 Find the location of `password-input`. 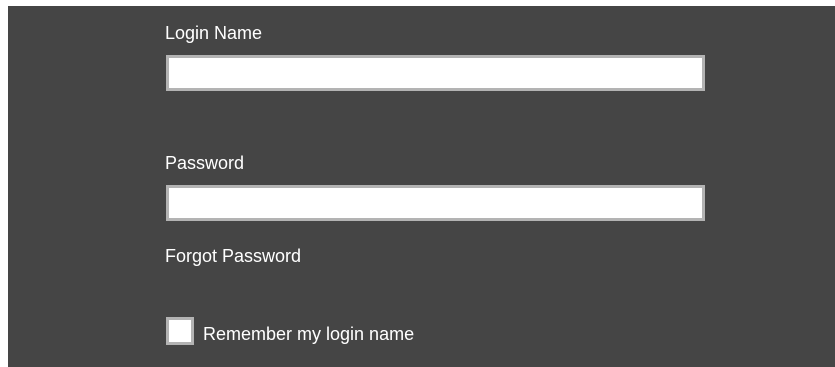

password-input is located at coordinates (435, 203).